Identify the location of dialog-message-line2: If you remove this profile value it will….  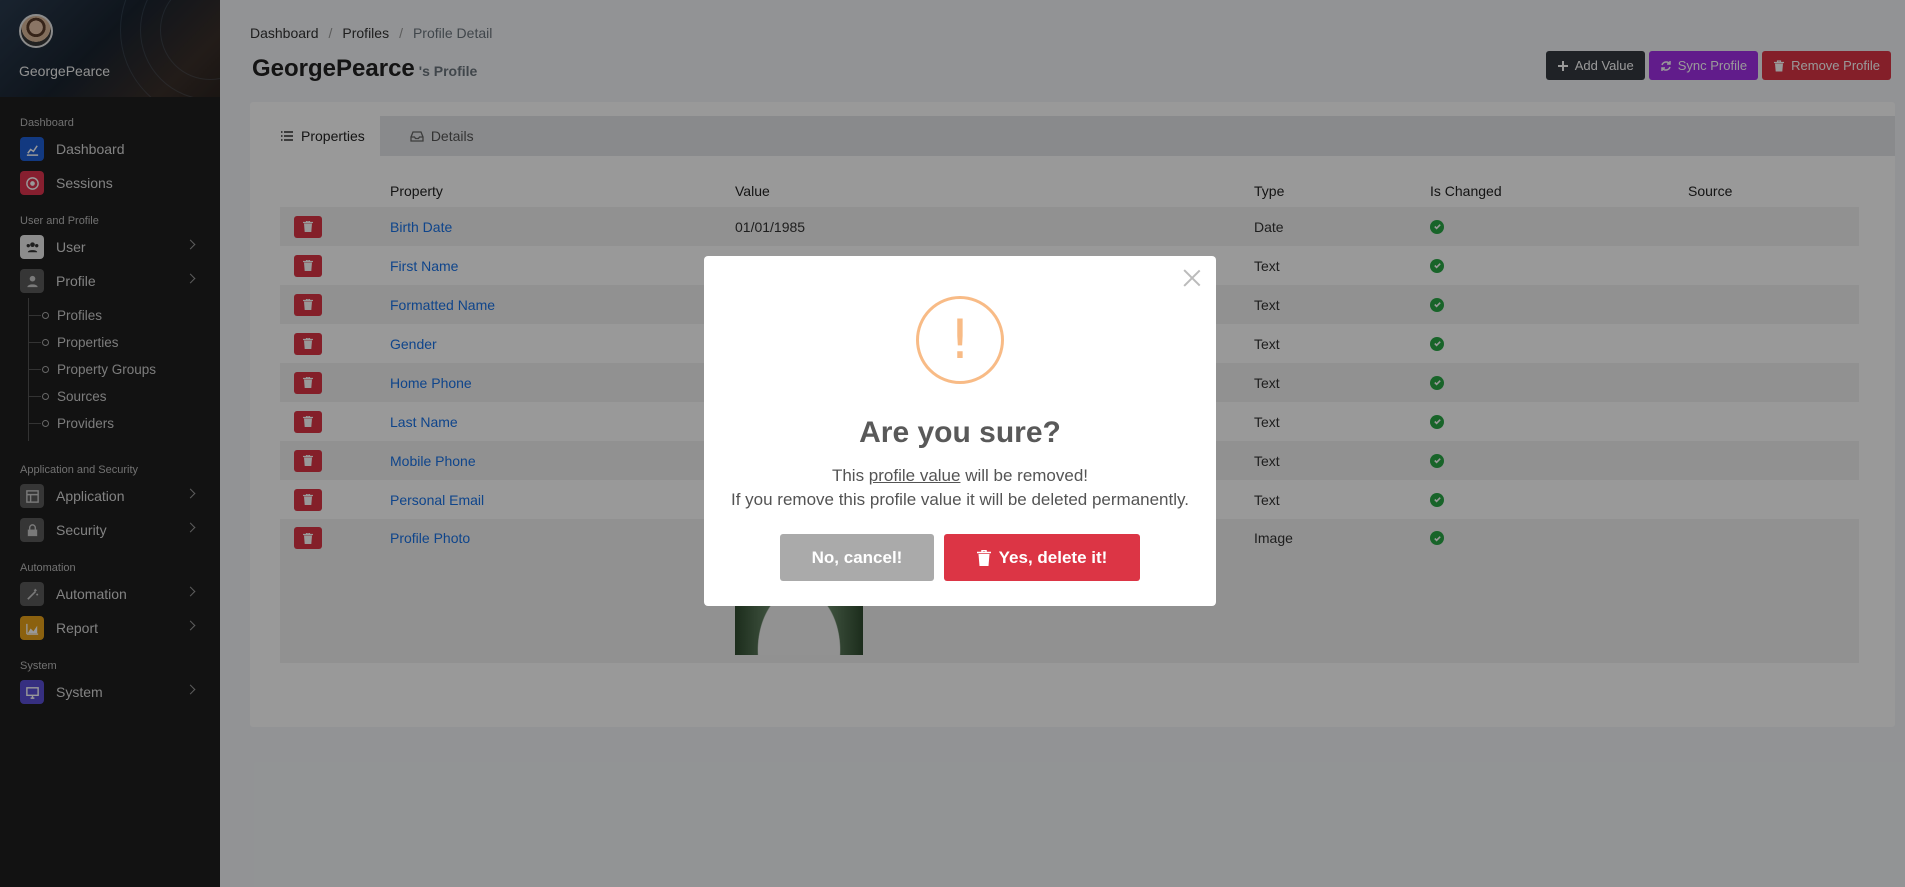
(960, 499).